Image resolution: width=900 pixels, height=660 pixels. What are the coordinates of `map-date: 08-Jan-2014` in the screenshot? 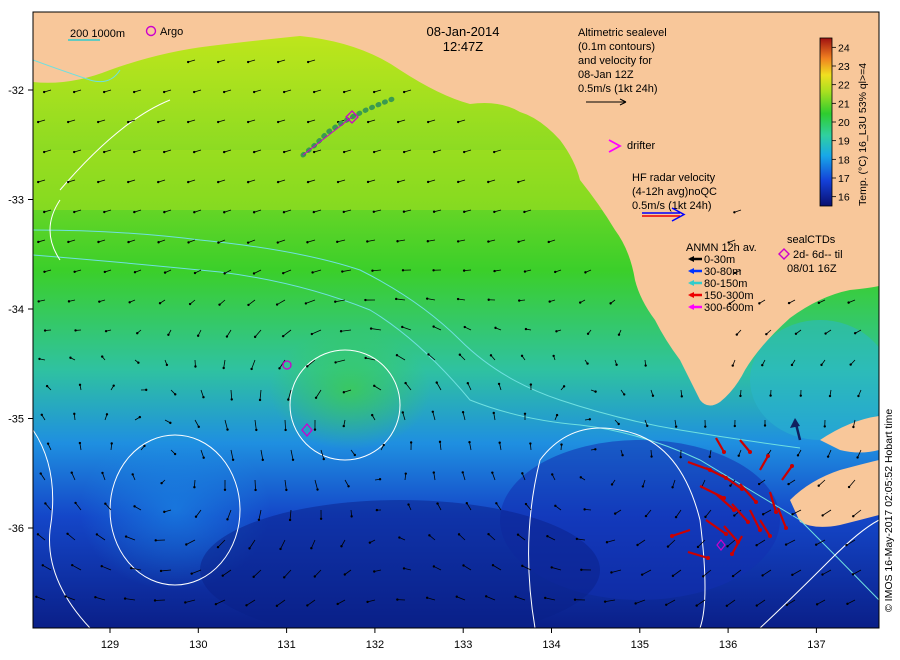 It's located at (463, 31).